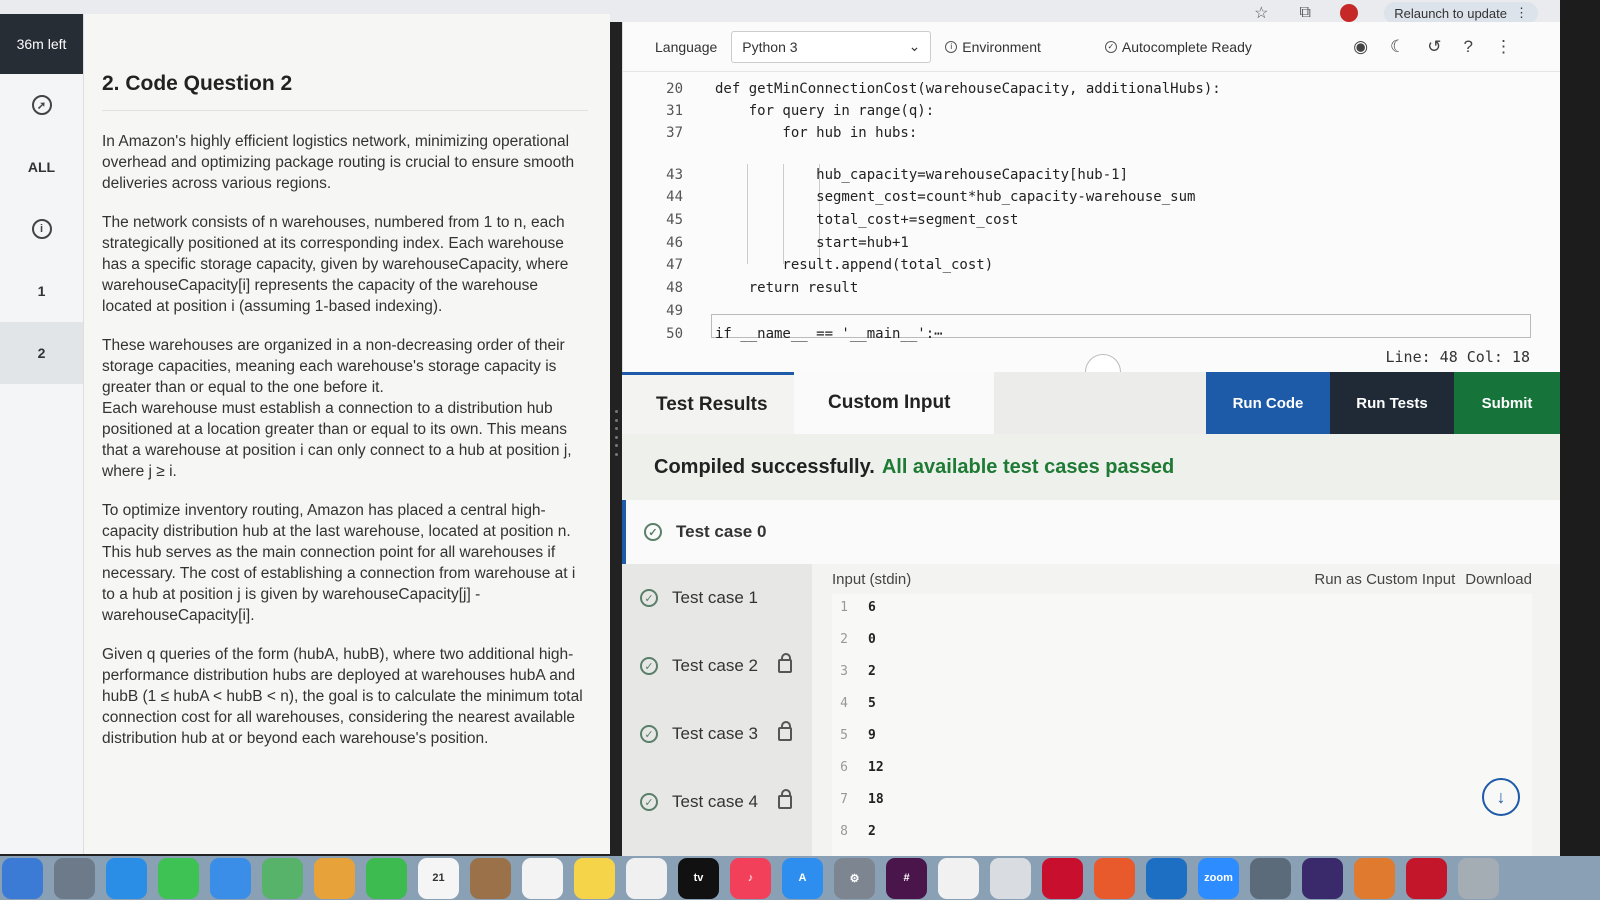 The width and height of the screenshot is (1600, 900). Describe the element at coordinates (1468, 47) in the screenshot. I see `help-icon: ?` at that location.